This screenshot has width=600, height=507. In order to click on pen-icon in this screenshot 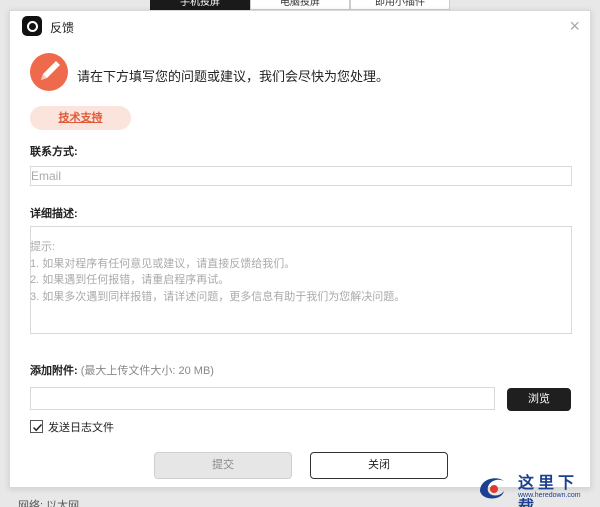, I will do `click(49, 72)`.